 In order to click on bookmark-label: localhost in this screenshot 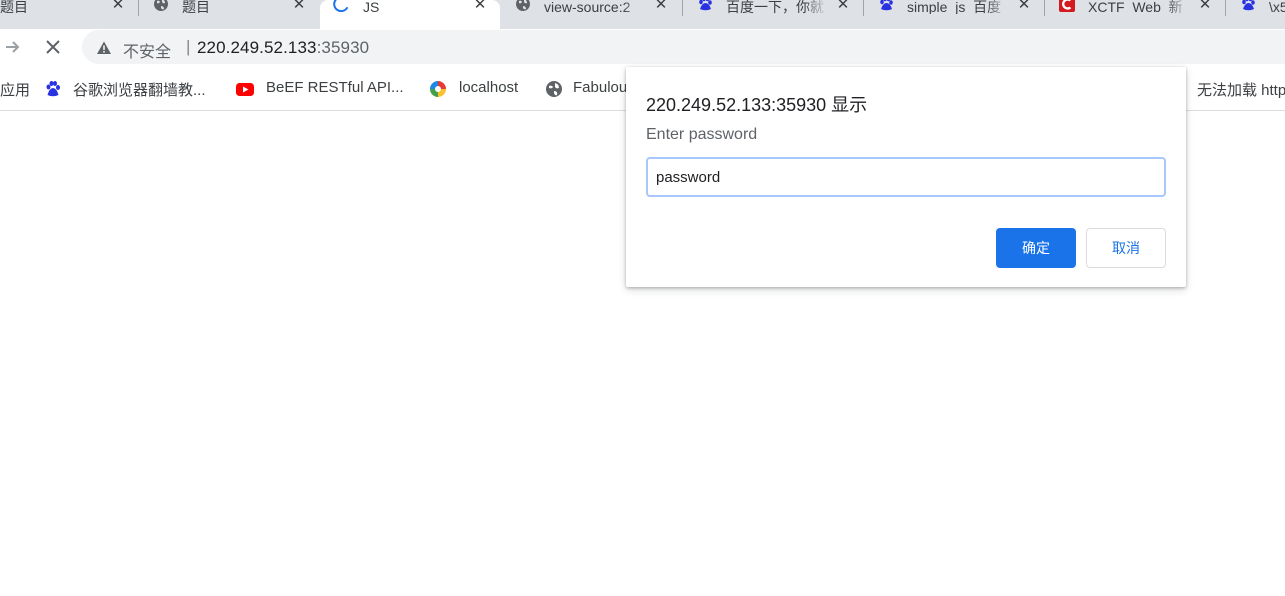, I will do `click(489, 87)`.